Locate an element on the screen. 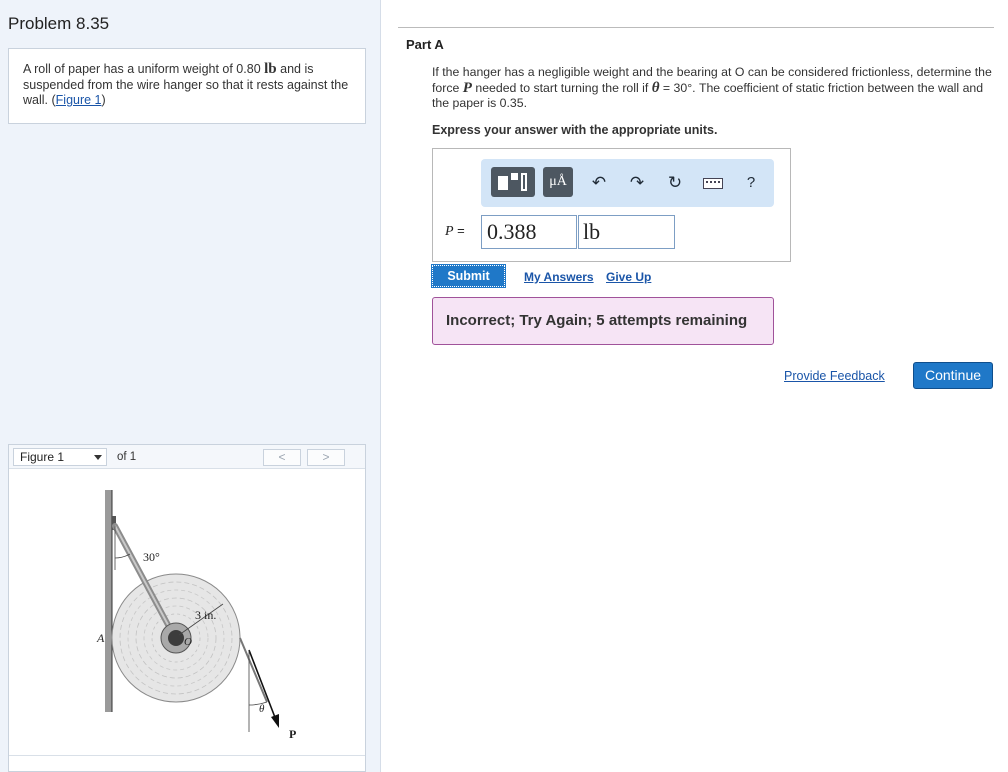 This screenshot has width=1008, height=772. weight-unit: lb is located at coordinates (270, 69).